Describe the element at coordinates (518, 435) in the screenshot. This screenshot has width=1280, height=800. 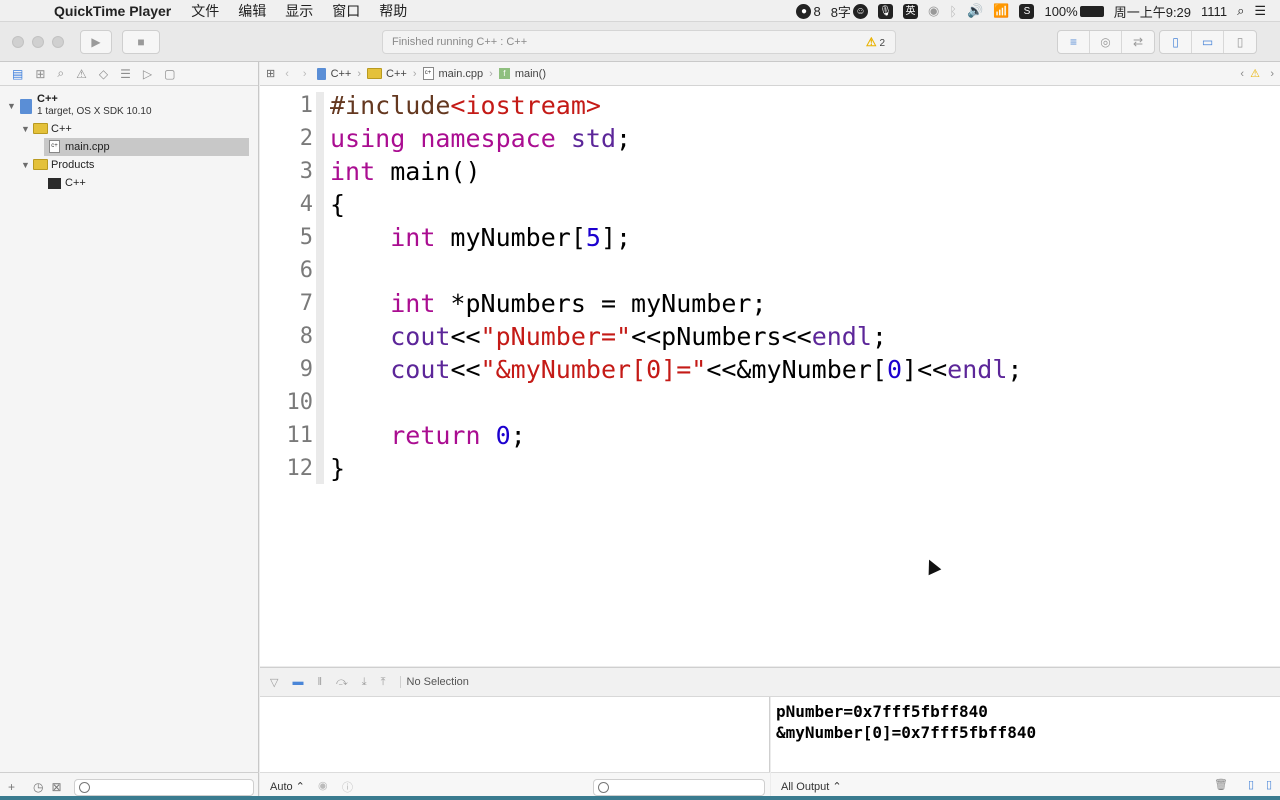
I see `code-token: ;` at that location.